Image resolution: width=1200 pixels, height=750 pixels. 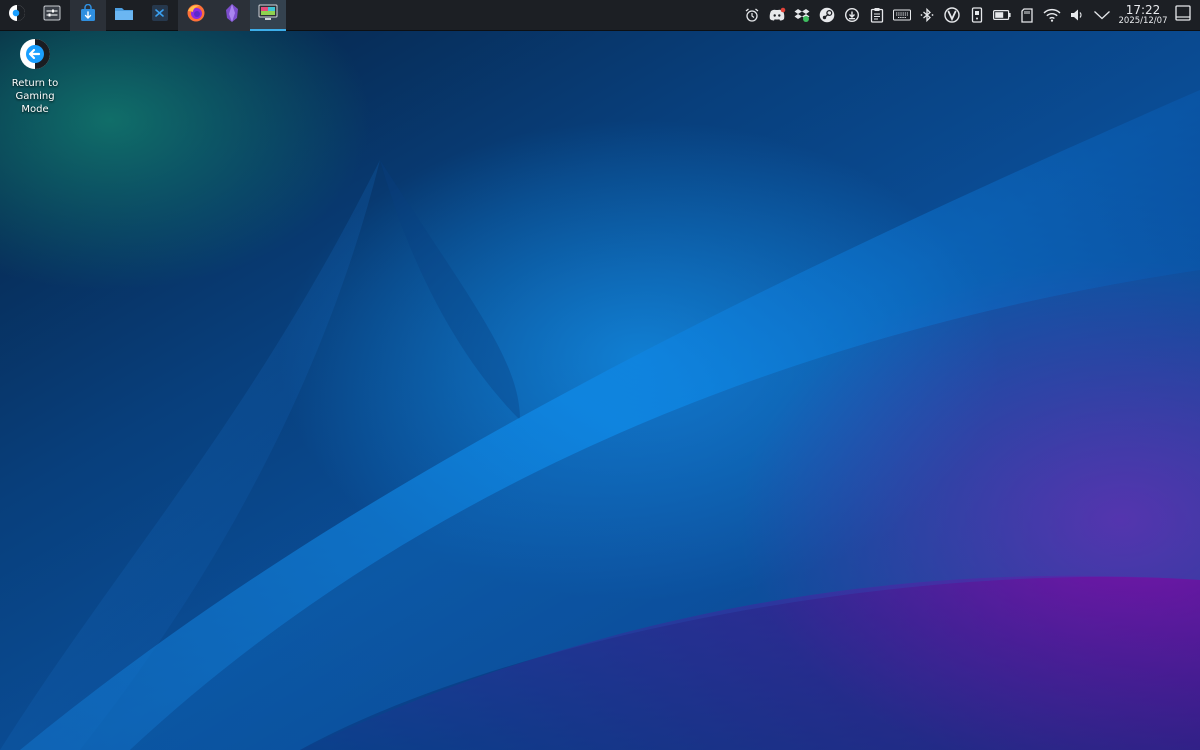 I want to click on system-tray: 17:22 2025/12/07, so click(x=969, y=15).